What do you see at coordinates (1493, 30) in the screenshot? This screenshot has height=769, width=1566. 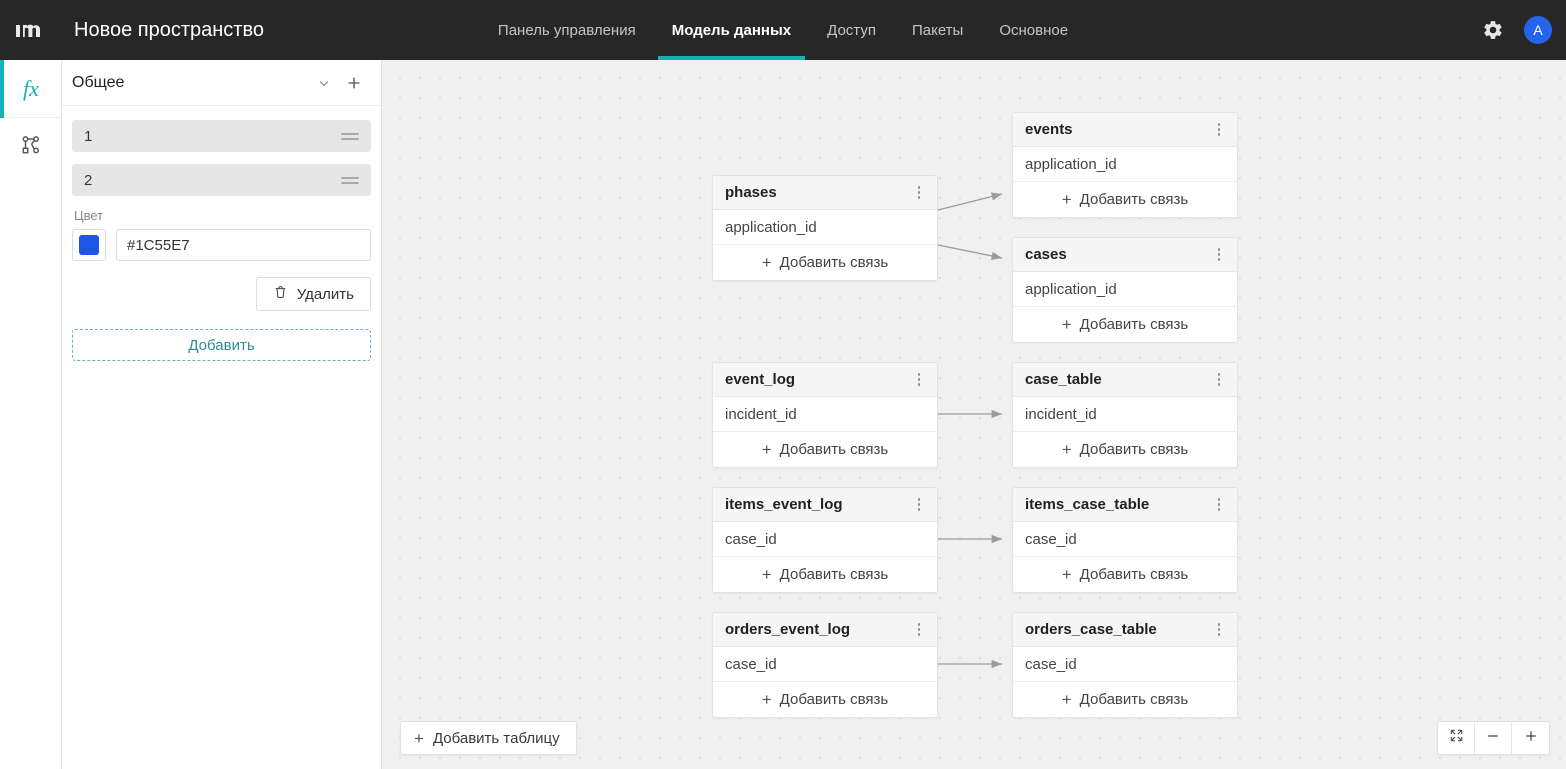 I see `gear-icon` at bounding box center [1493, 30].